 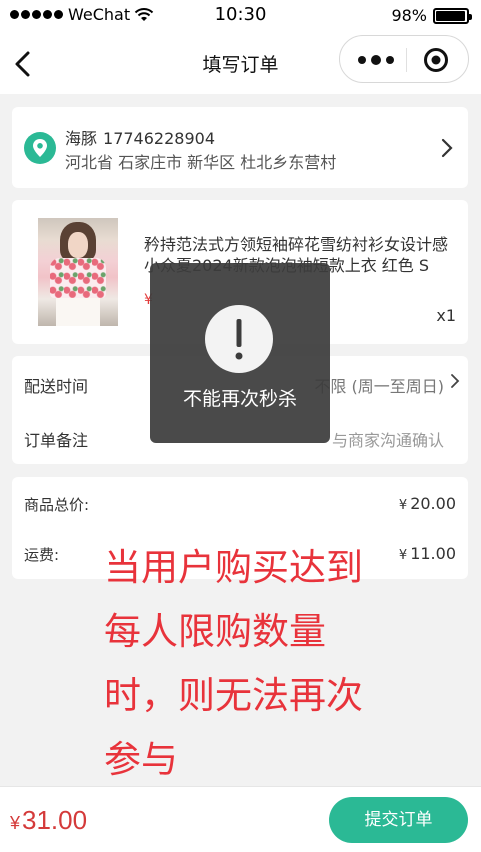 I want to click on status-right: 98%, so click(x=431, y=15).